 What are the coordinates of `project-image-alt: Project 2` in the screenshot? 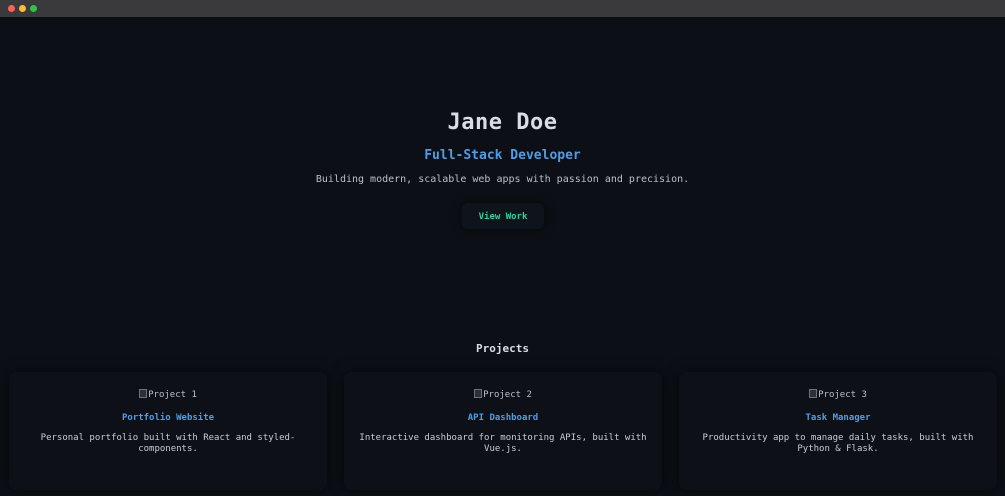 It's located at (507, 395).